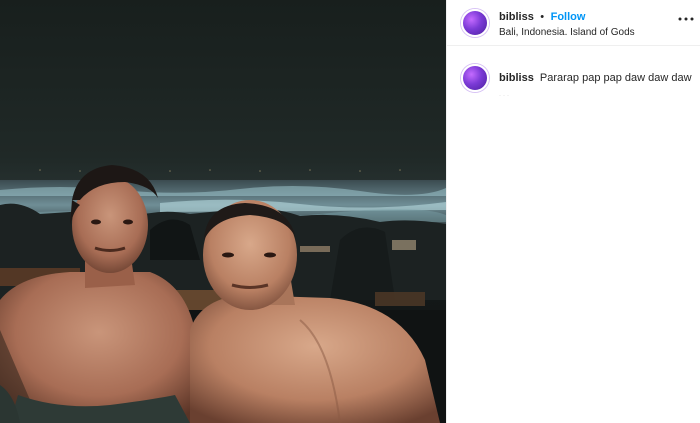 Image resolution: width=700 pixels, height=423 pixels. What do you see at coordinates (516, 78) in the screenshot?
I see `caption-username-link: bibliss` at bounding box center [516, 78].